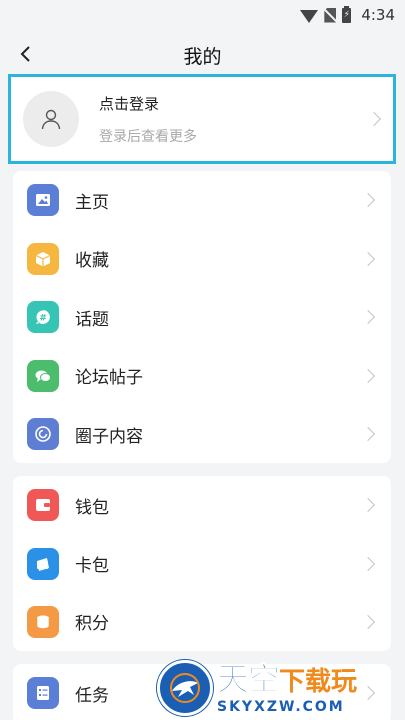  I want to click on menu-item-label: 收藏, so click(92, 261).